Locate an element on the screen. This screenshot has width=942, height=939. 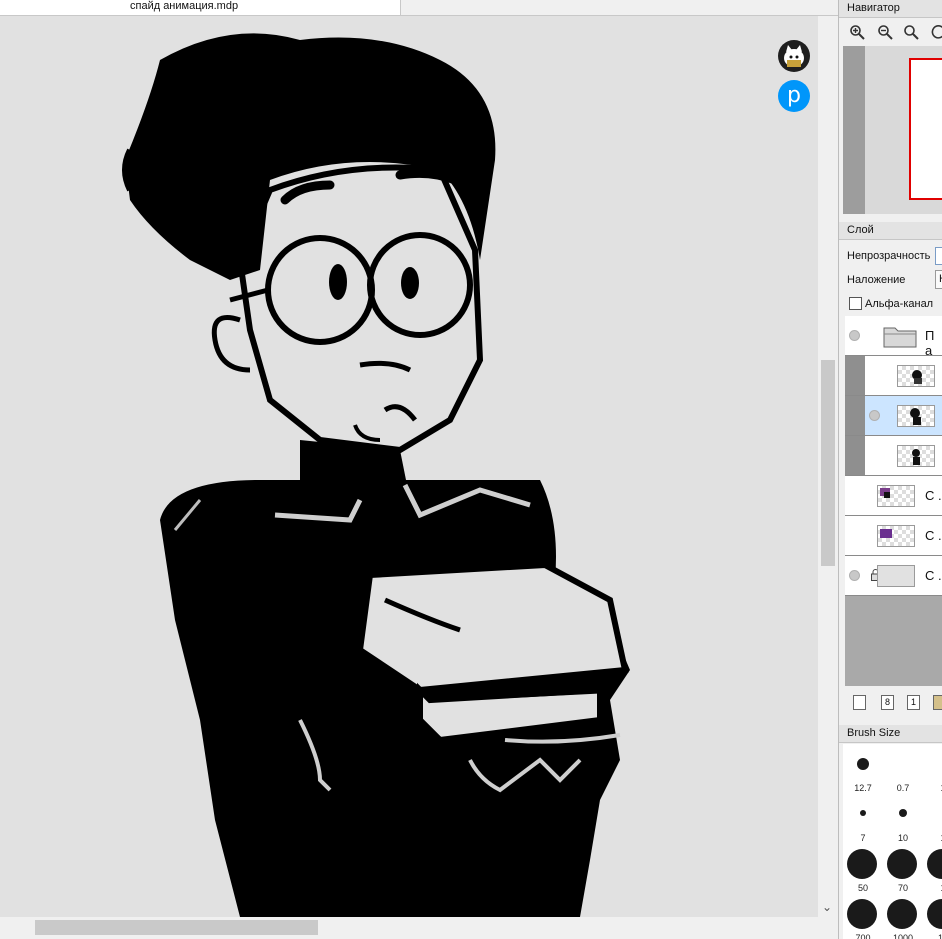
opacity-field is located at coordinates (938, 256).